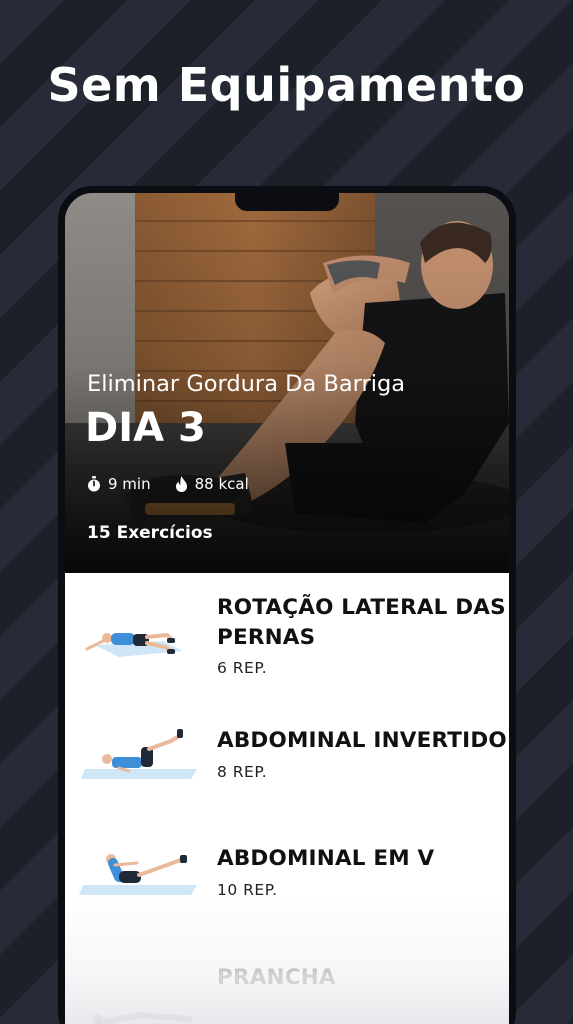 This screenshot has height=1024, width=573. Describe the element at coordinates (287, 202) in the screenshot. I see `phone-notch` at that location.